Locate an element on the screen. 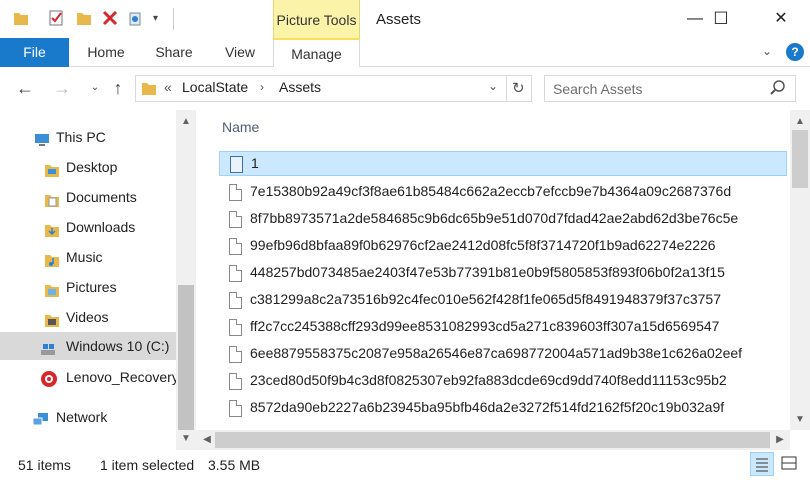 The image size is (810, 480). file-list-horizontal-scroll-thumb is located at coordinates (492, 440).